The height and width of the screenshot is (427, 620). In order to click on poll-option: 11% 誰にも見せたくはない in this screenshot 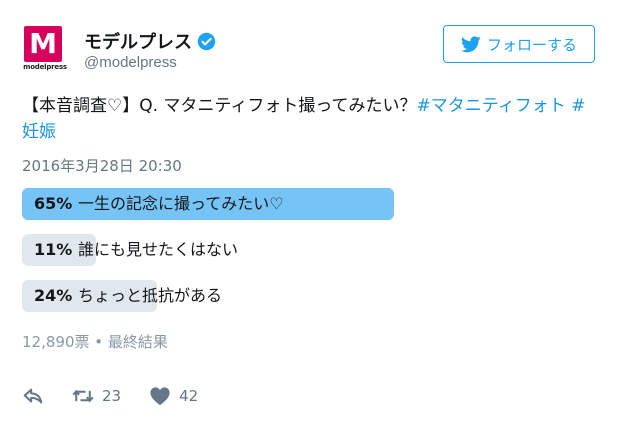, I will do `click(208, 250)`.